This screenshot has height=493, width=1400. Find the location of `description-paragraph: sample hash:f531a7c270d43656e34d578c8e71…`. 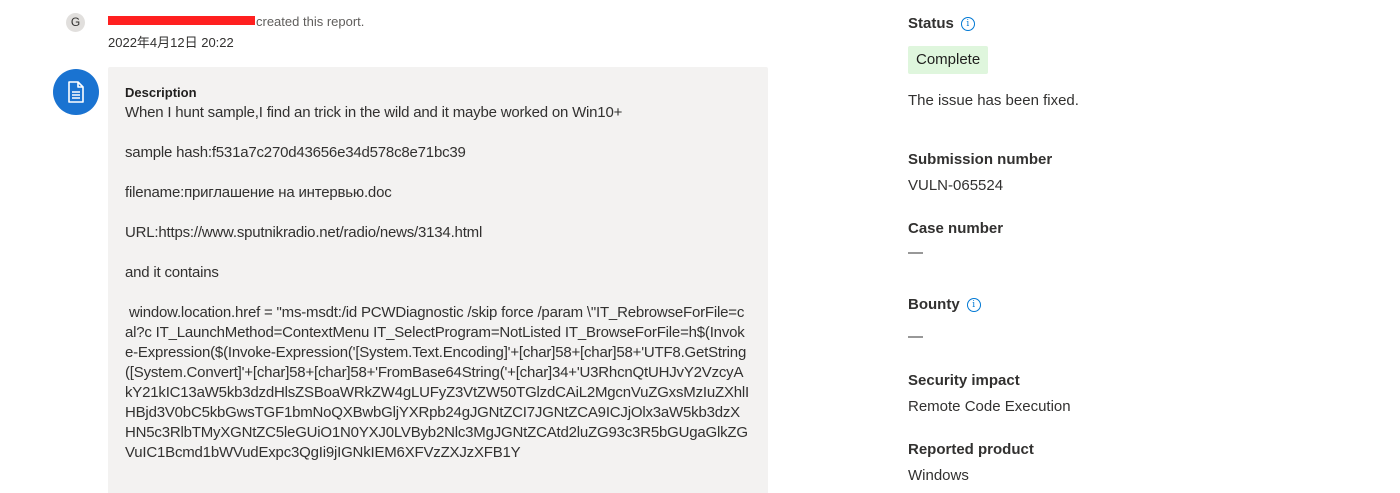

description-paragraph: sample hash:f531a7c270d43656e34d578c8e71… is located at coordinates (295, 152).